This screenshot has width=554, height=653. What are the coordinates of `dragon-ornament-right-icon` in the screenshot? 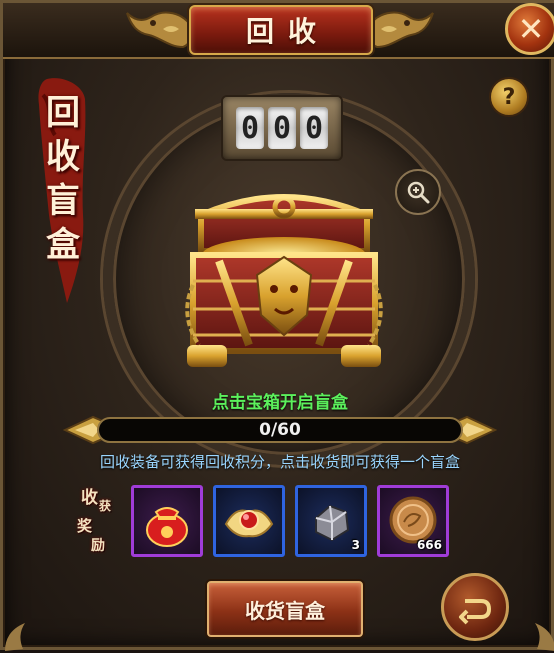 It's located at (399, 30).